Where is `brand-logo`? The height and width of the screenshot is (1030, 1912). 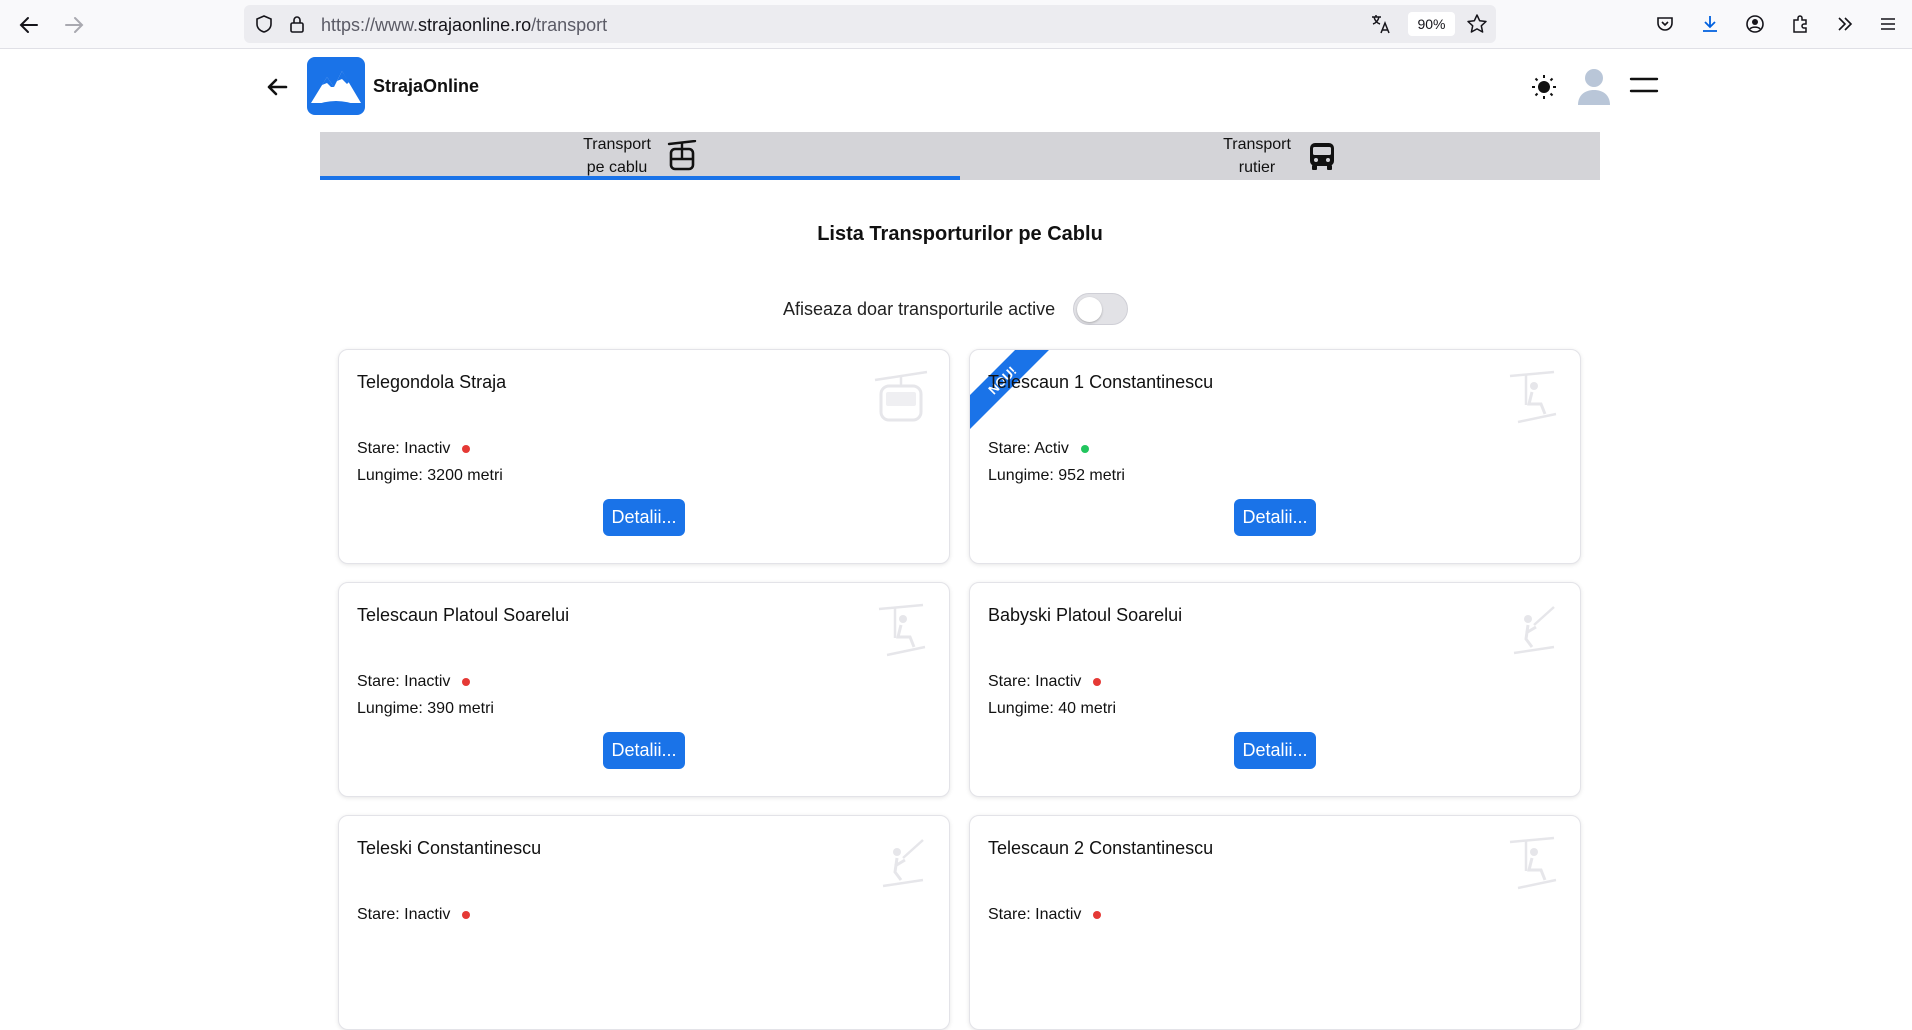 brand-logo is located at coordinates (336, 86).